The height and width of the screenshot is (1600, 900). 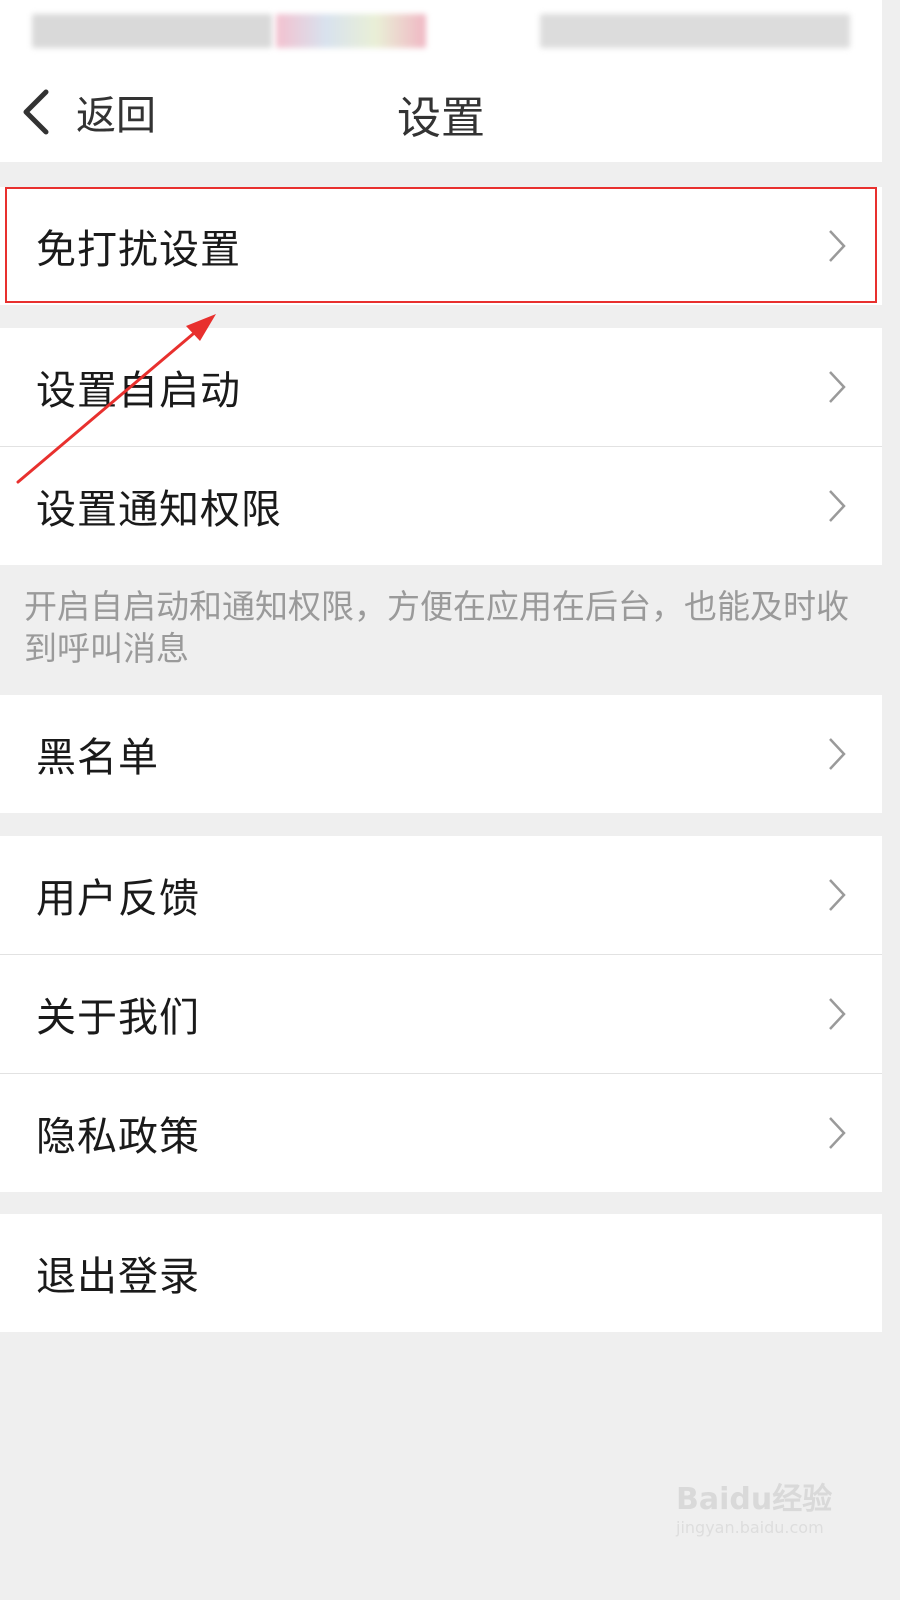 I want to click on annotation-arrow-icon, so click(x=116, y=399).